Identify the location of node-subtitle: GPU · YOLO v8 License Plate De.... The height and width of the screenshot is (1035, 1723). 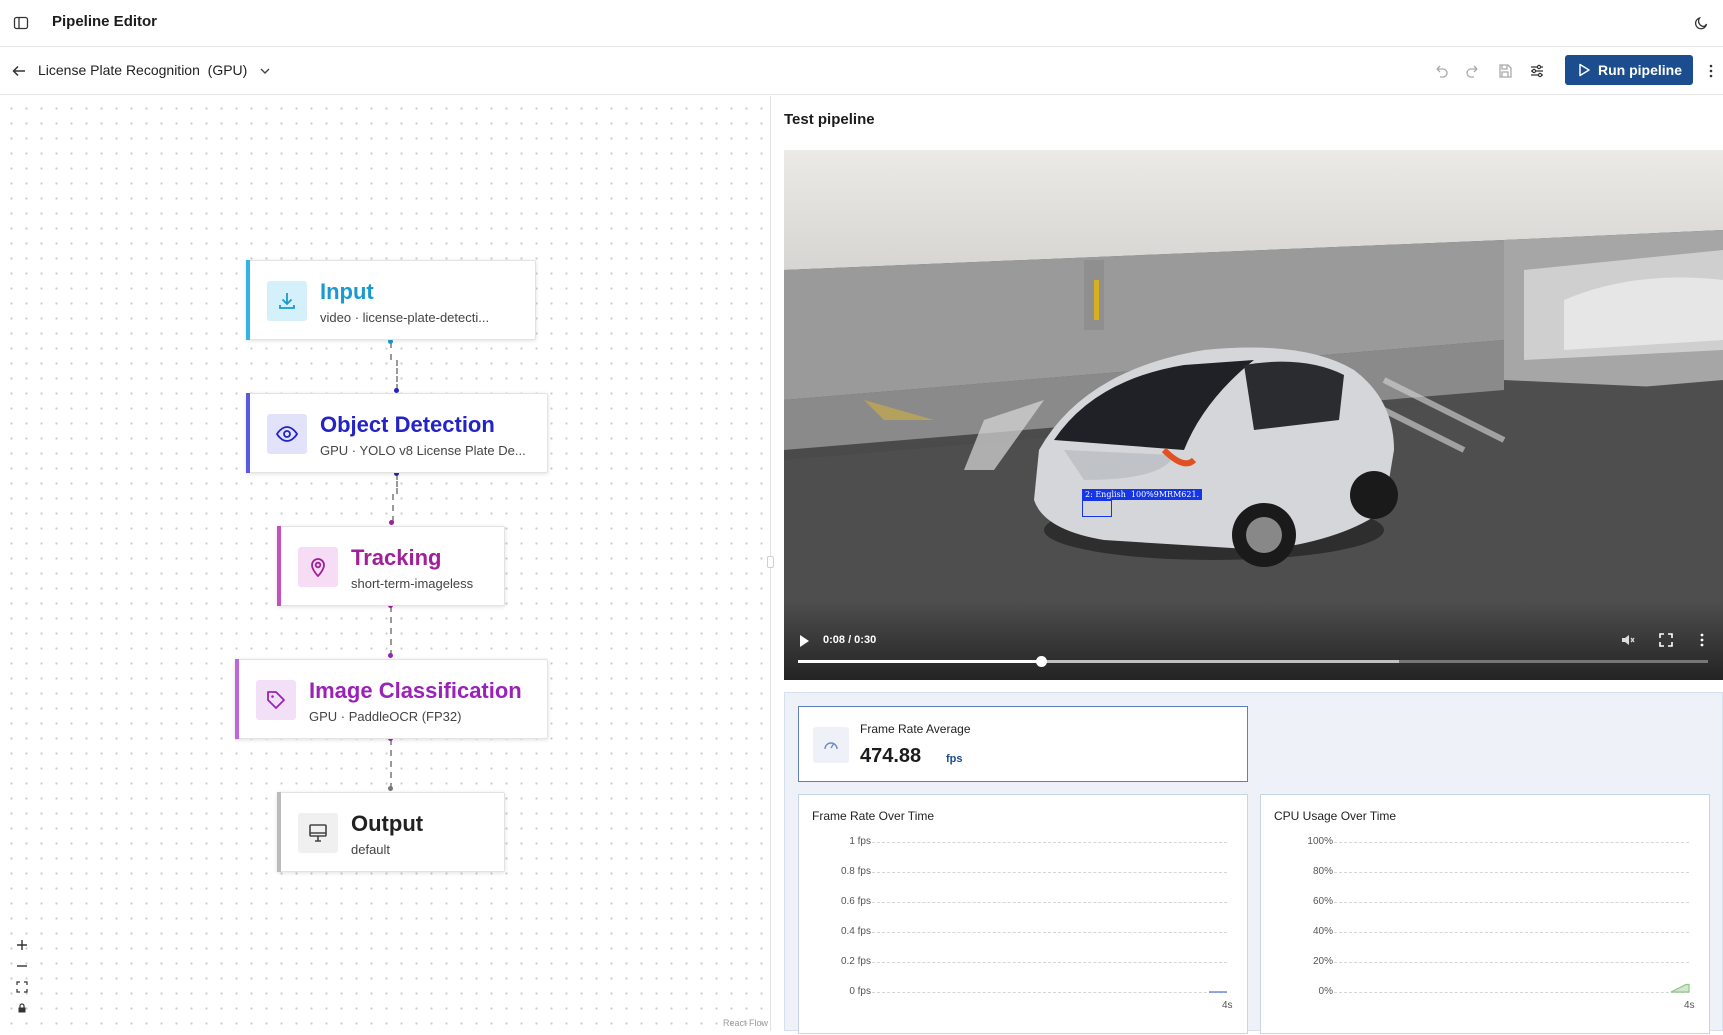
(423, 450).